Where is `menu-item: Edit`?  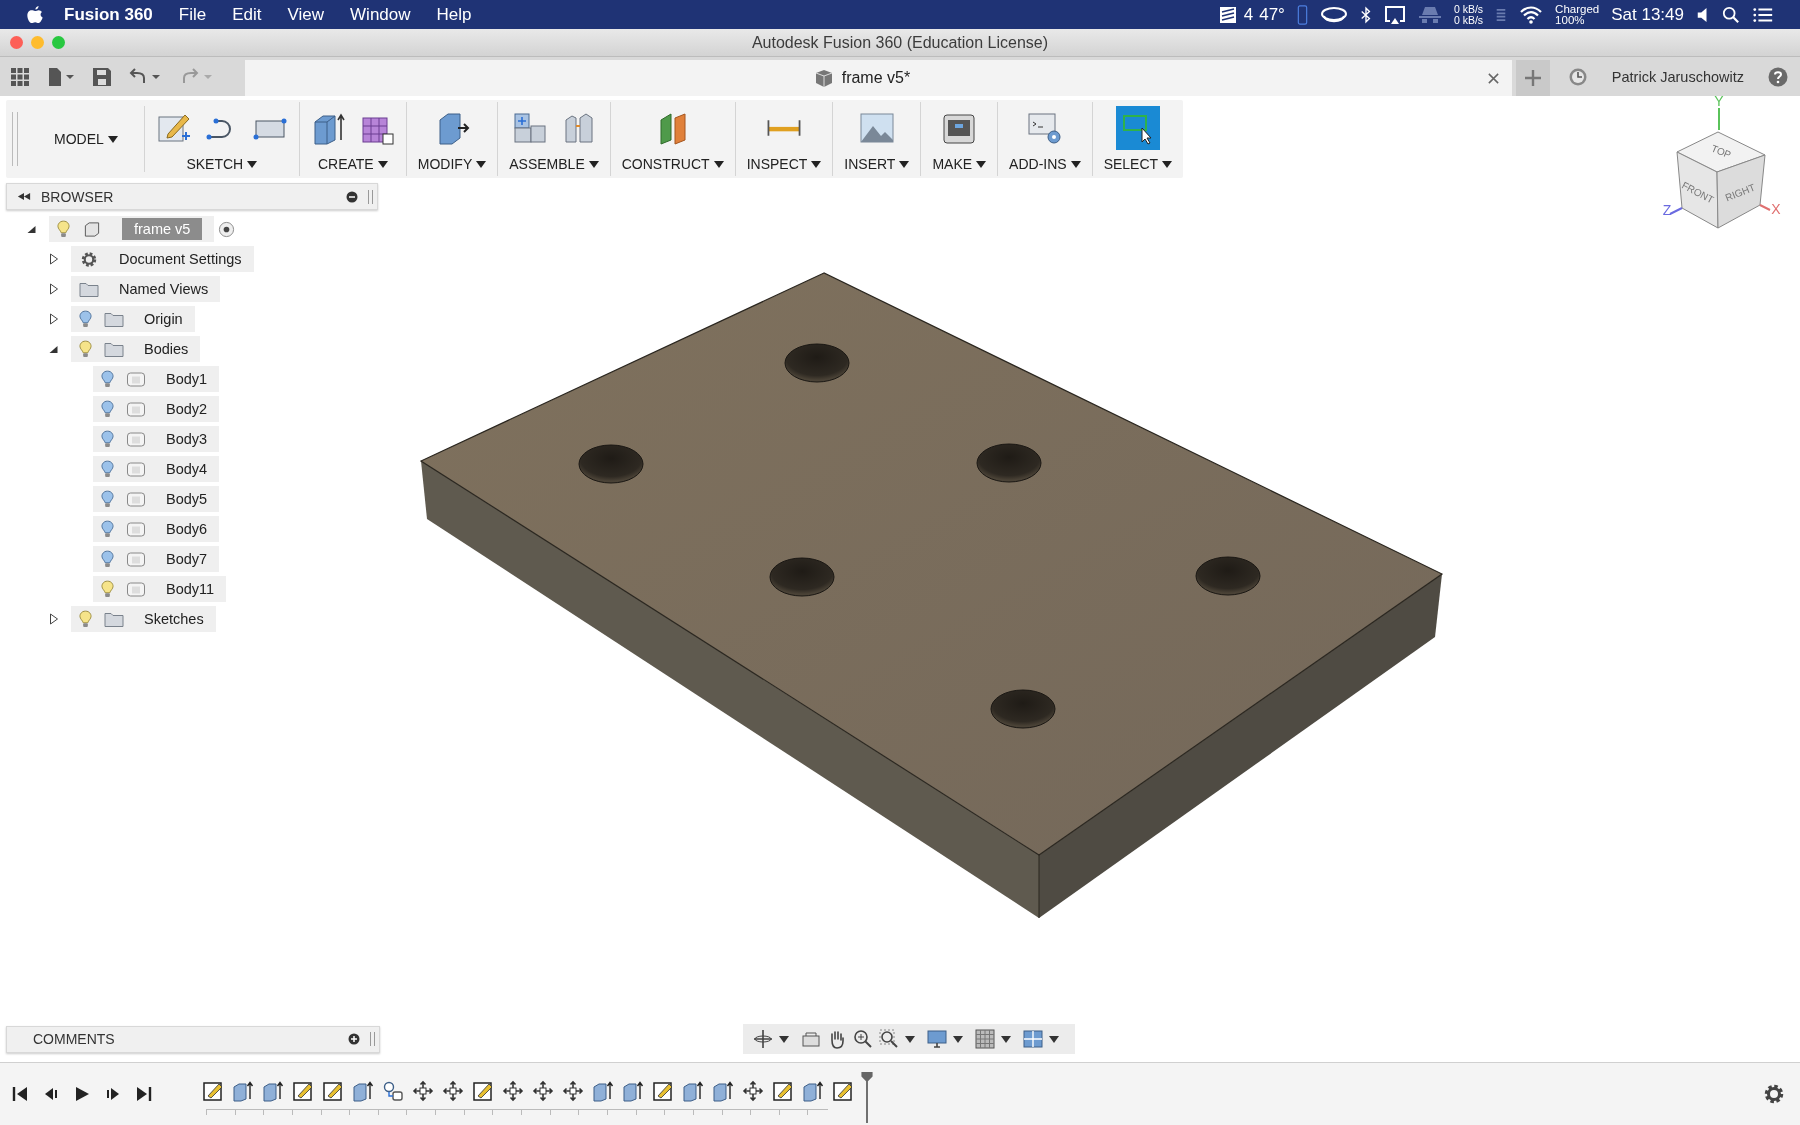 menu-item: Edit is located at coordinates (247, 14).